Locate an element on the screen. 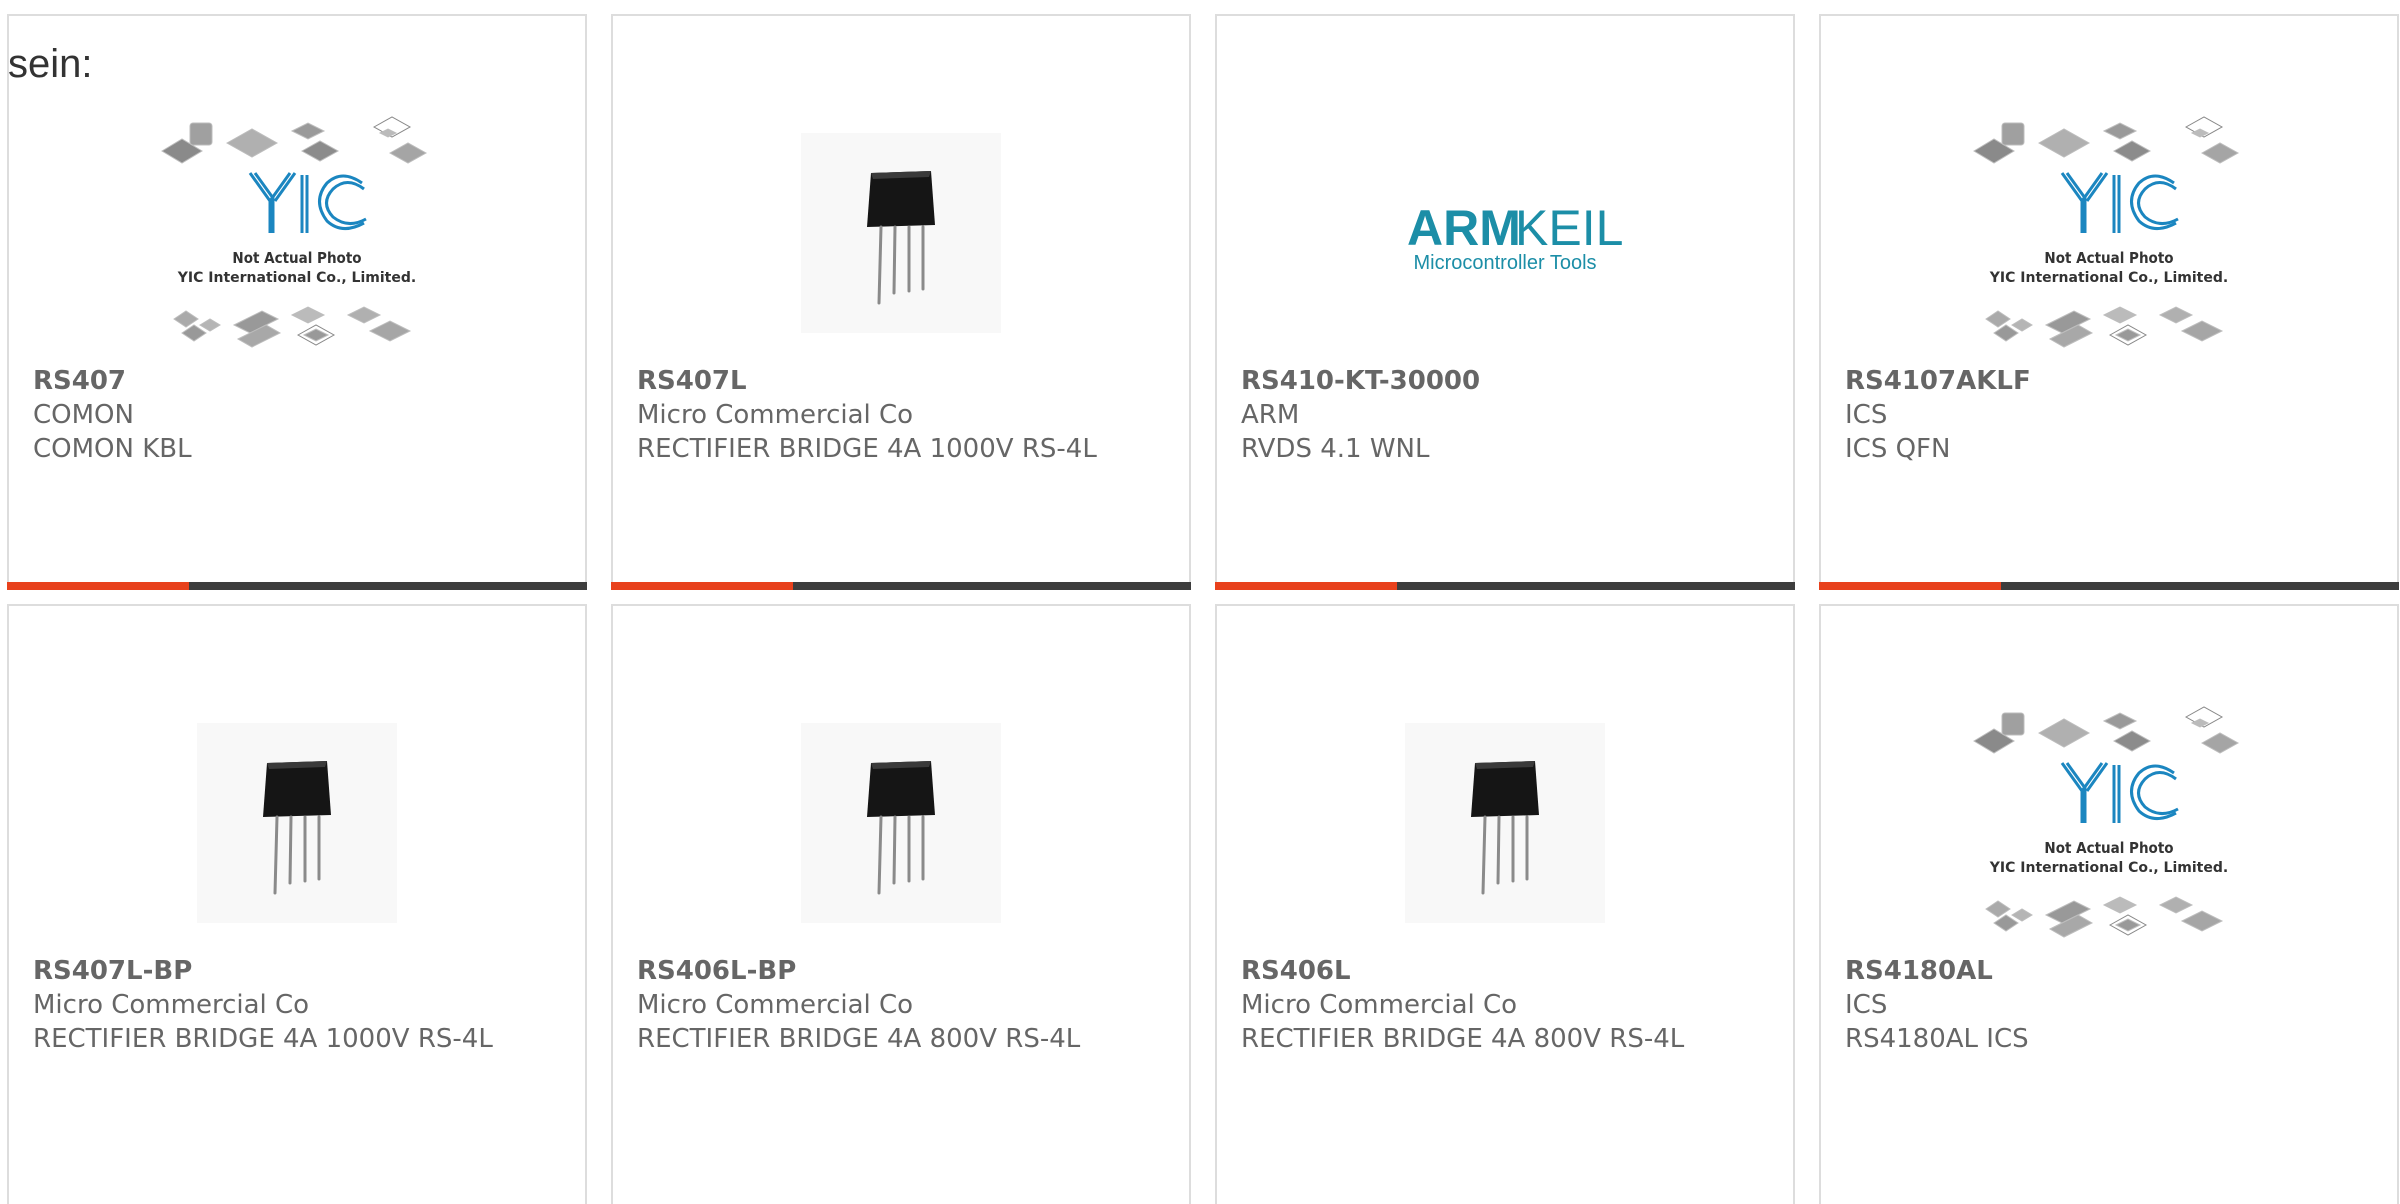 Image resolution: width=2400 pixels, height=1204 pixels. product-part-number: RS406L-BP is located at coordinates (867, 971).